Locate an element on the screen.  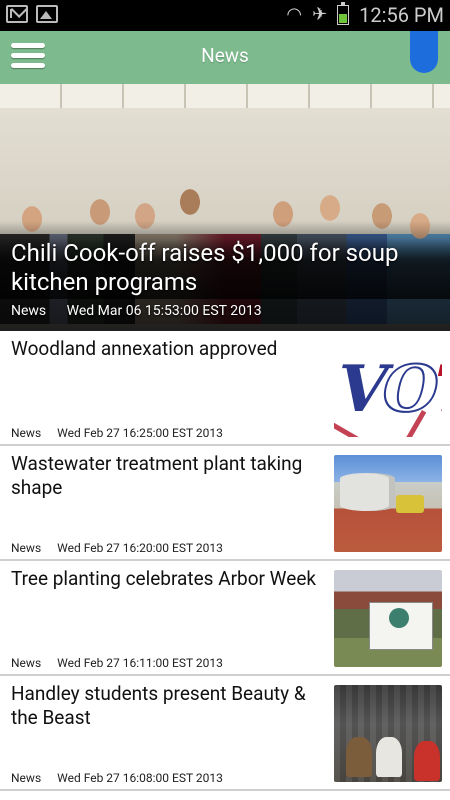
article-meta: News Wed Feb 27 16:08:00 EST 2013 is located at coordinates (117, 778).